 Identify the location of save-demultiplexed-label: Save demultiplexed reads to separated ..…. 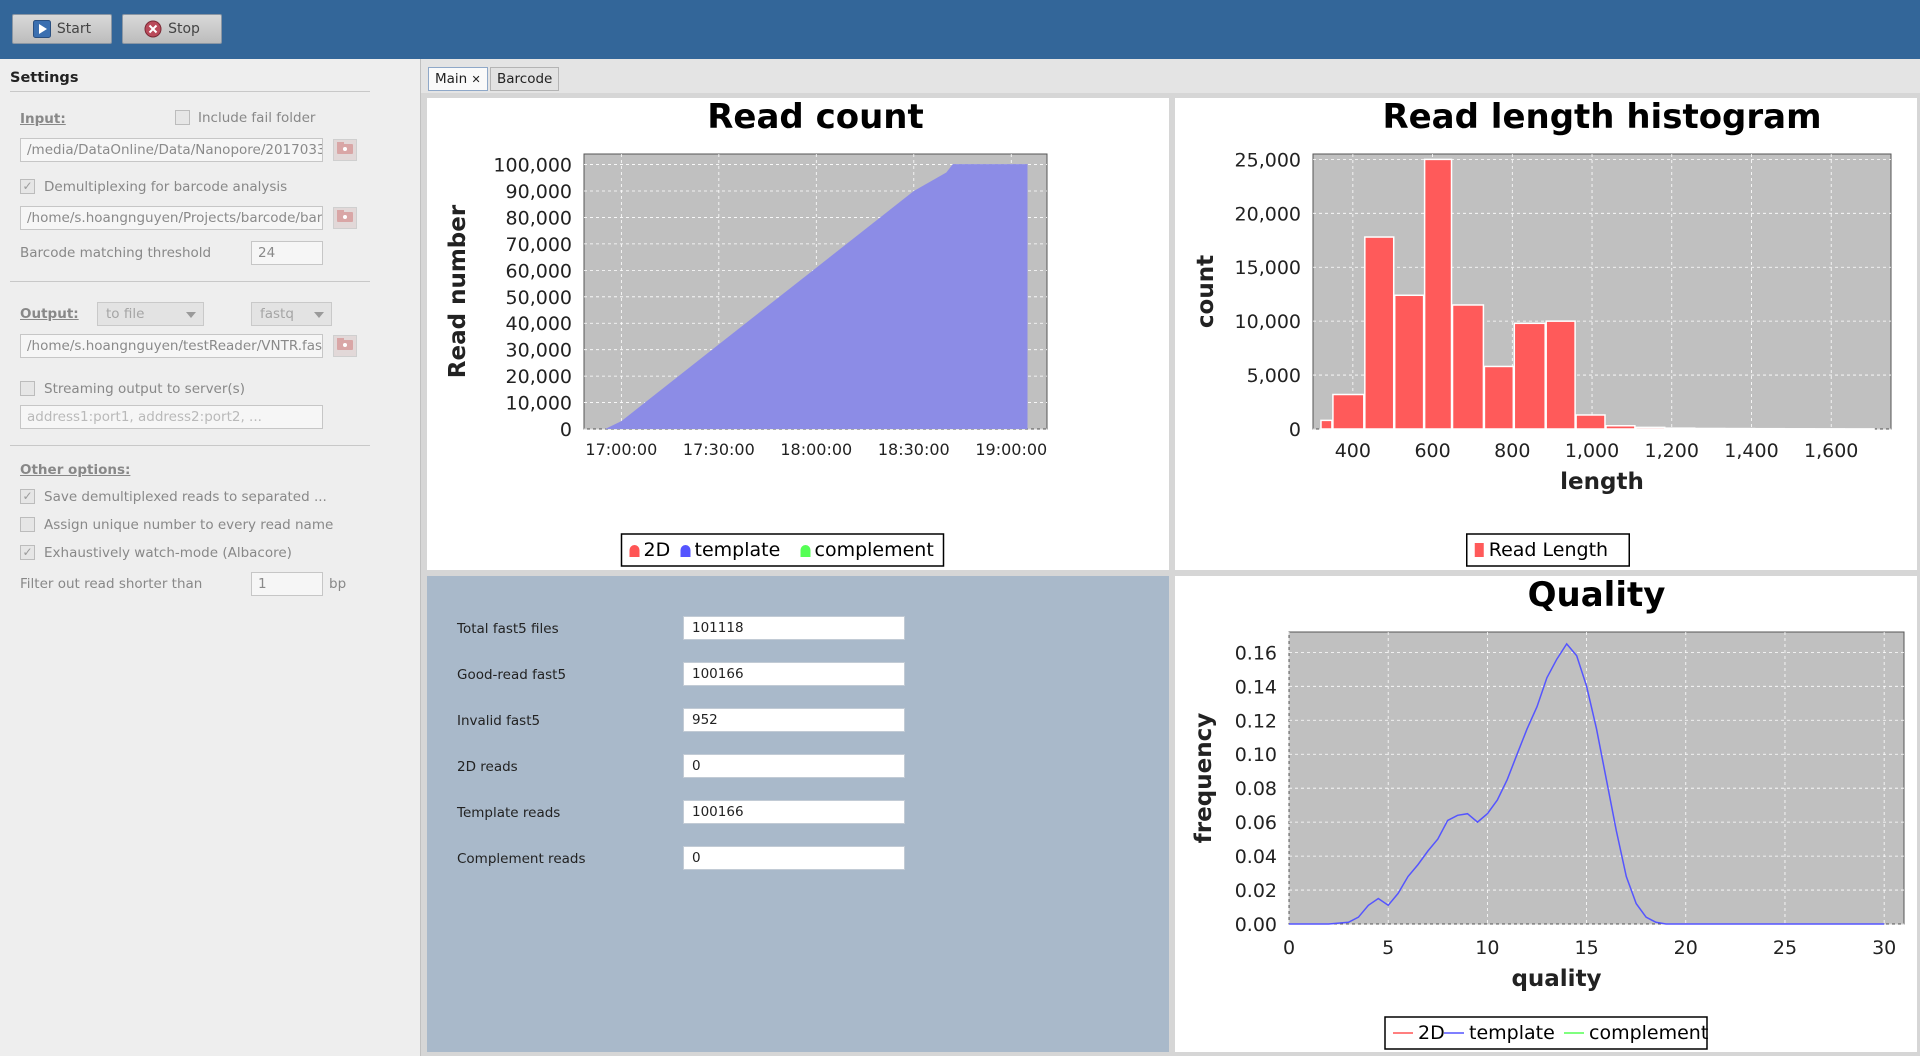
(185, 497).